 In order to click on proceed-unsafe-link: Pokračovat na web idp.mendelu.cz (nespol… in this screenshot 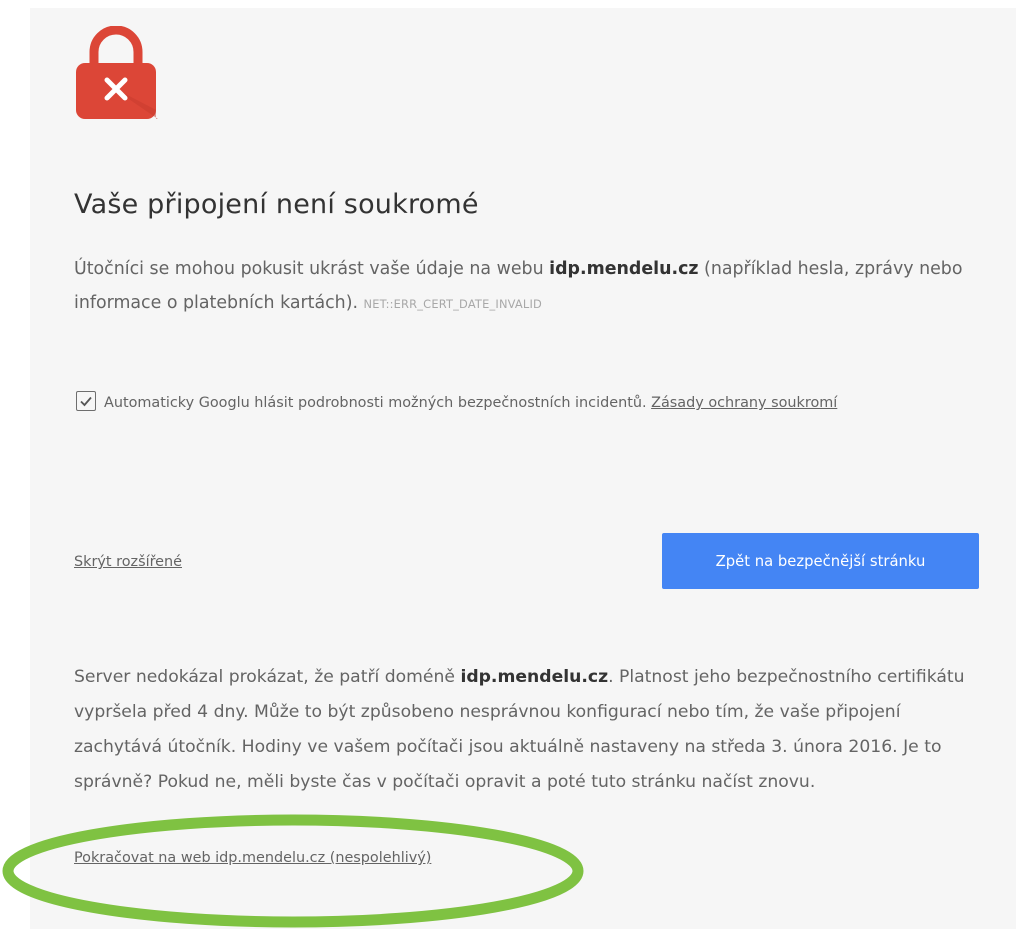, I will do `click(252, 858)`.